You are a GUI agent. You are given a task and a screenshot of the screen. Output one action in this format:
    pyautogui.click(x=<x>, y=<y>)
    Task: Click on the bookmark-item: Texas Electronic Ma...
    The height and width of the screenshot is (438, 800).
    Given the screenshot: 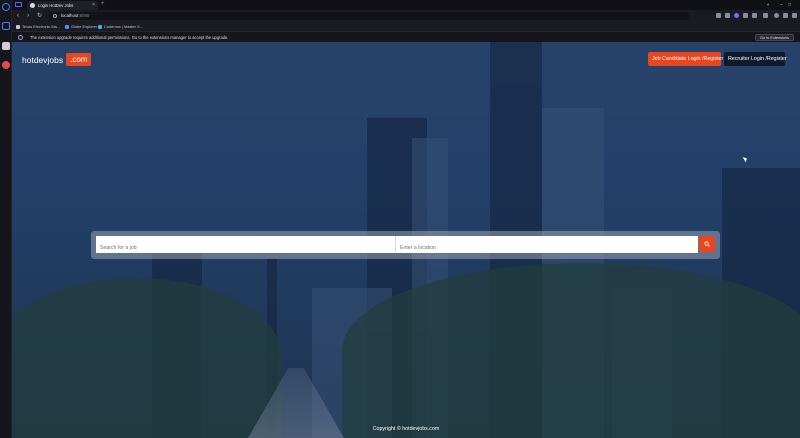 What is the action you would take?
    pyautogui.click(x=38, y=26)
    